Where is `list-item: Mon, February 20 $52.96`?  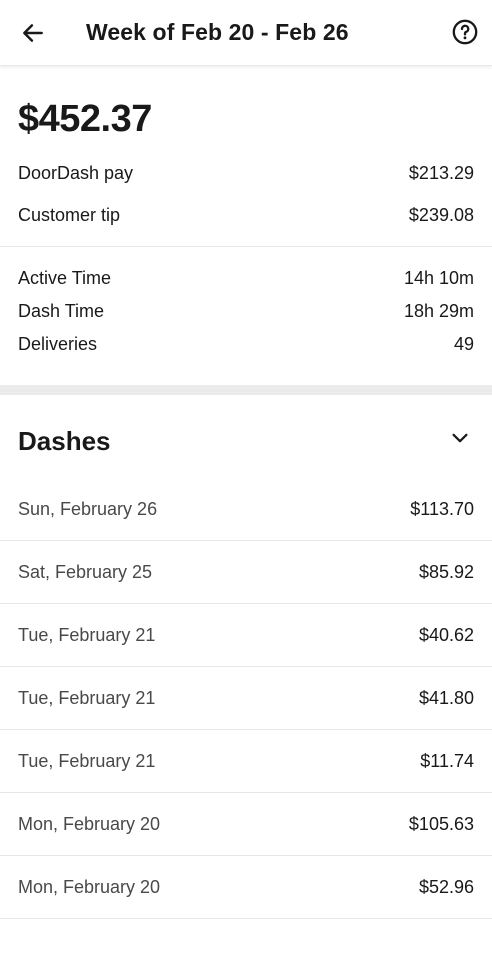 list-item: Mon, February 20 $52.96 is located at coordinates (246, 887).